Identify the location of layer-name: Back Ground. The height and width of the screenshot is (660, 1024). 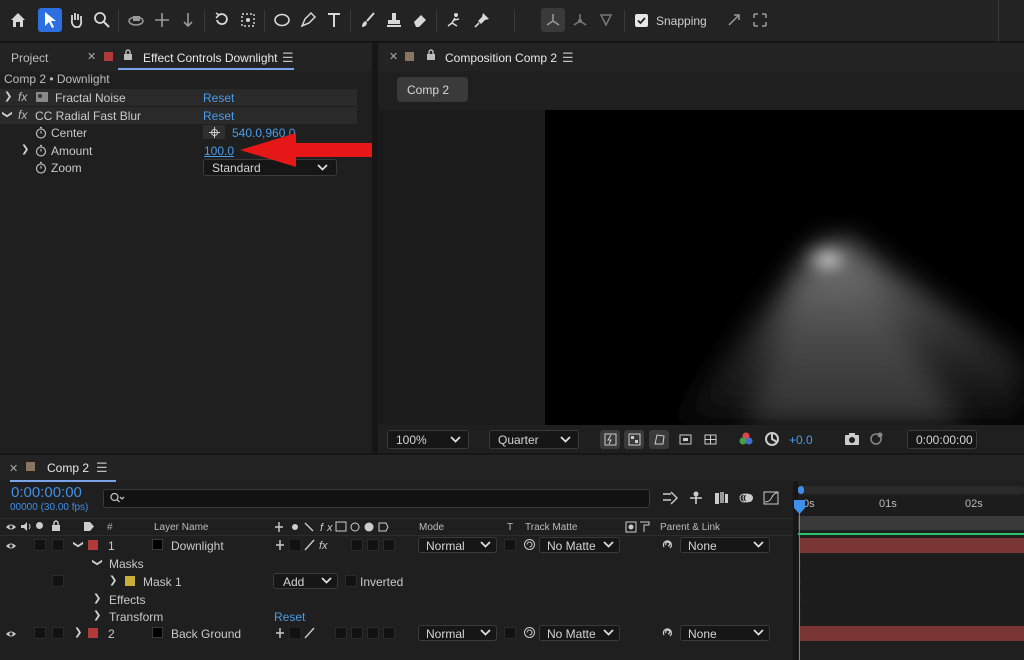
(206, 634).